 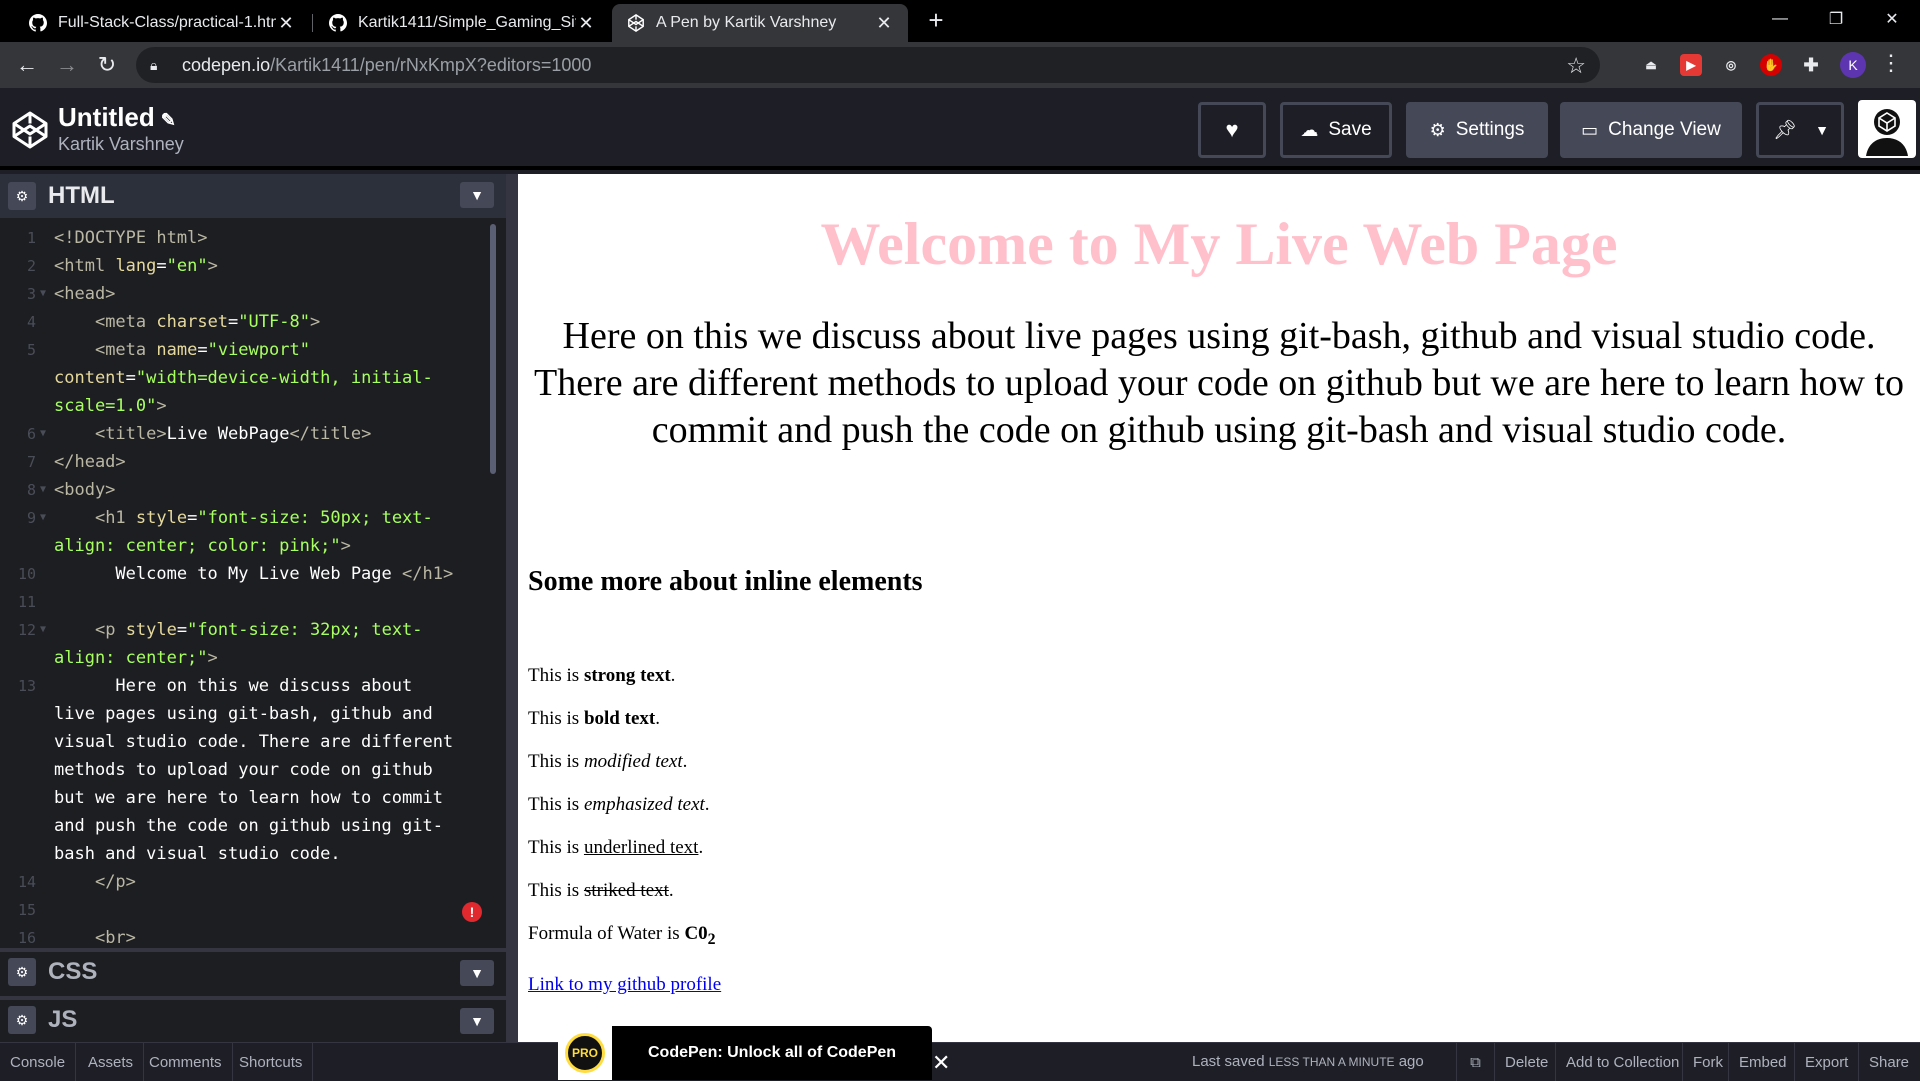 What do you see at coordinates (154, 64) in the screenshot?
I see `lock-icon: 🔒︎` at bounding box center [154, 64].